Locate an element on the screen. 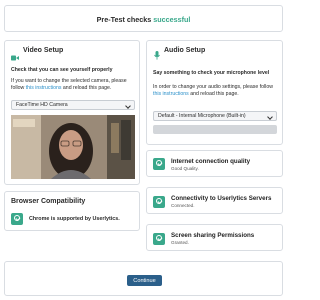 This screenshot has height=300, width=320. audio-setup-title: Audio Setup is located at coordinates (185, 50).